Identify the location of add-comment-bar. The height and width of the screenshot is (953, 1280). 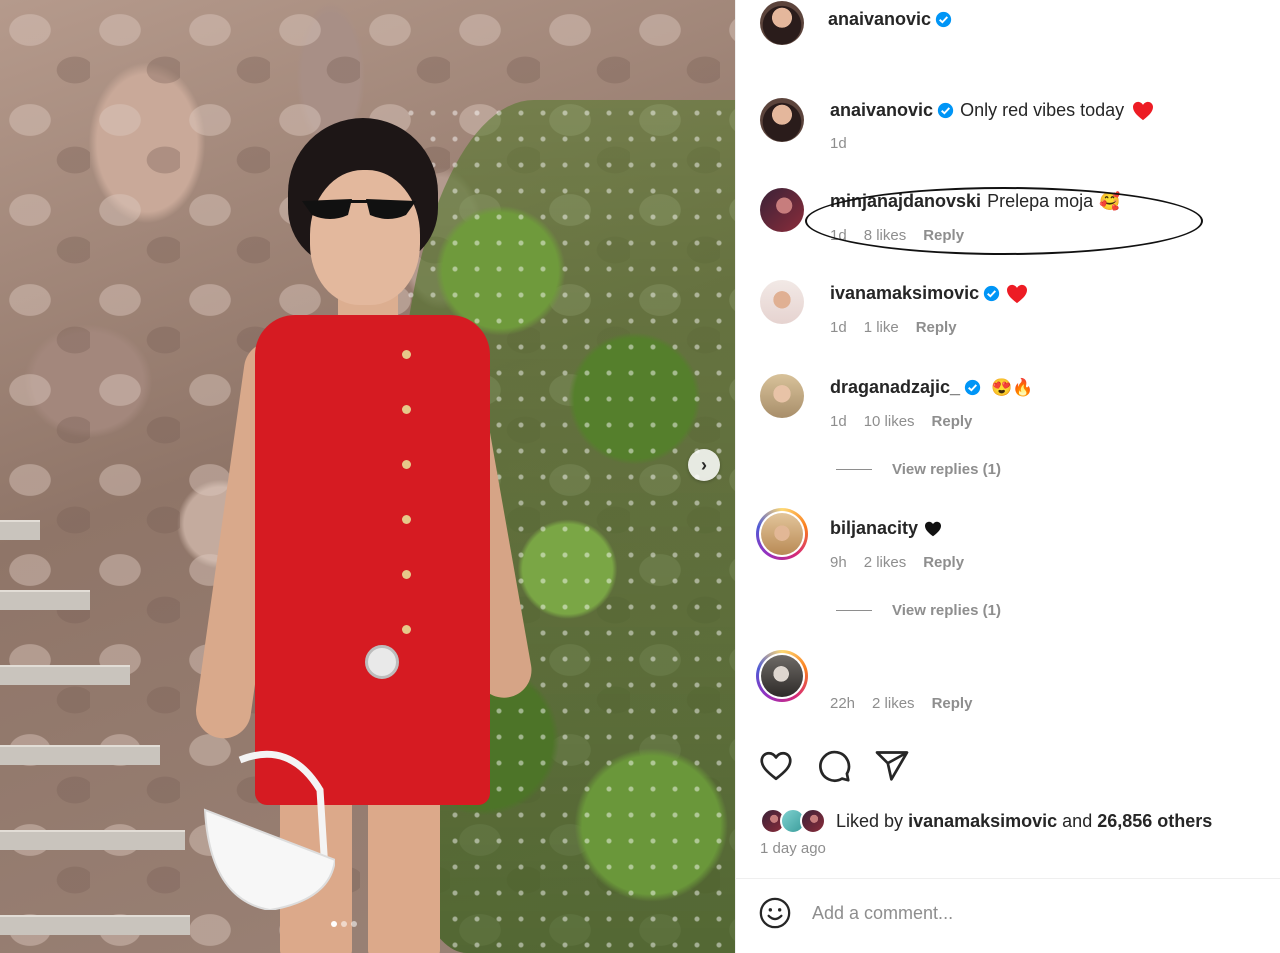
(1000, 913).